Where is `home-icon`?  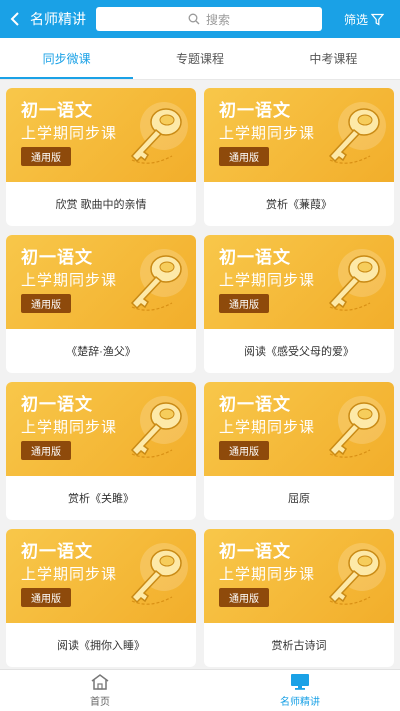
home-icon is located at coordinates (100, 682).